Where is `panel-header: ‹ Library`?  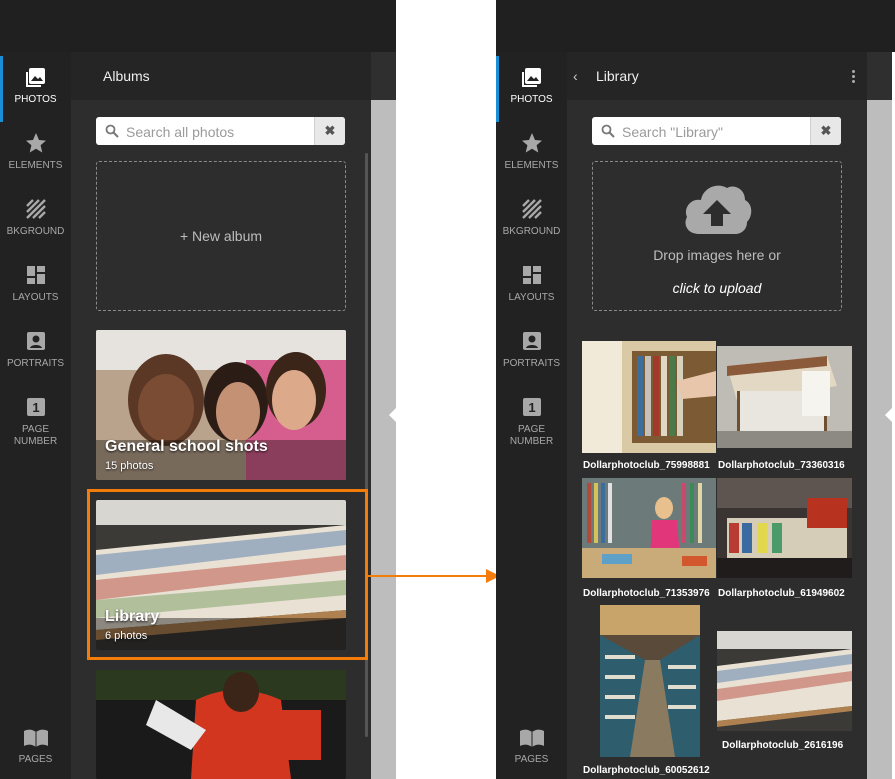
panel-header: ‹ Library is located at coordinates (717, 76).